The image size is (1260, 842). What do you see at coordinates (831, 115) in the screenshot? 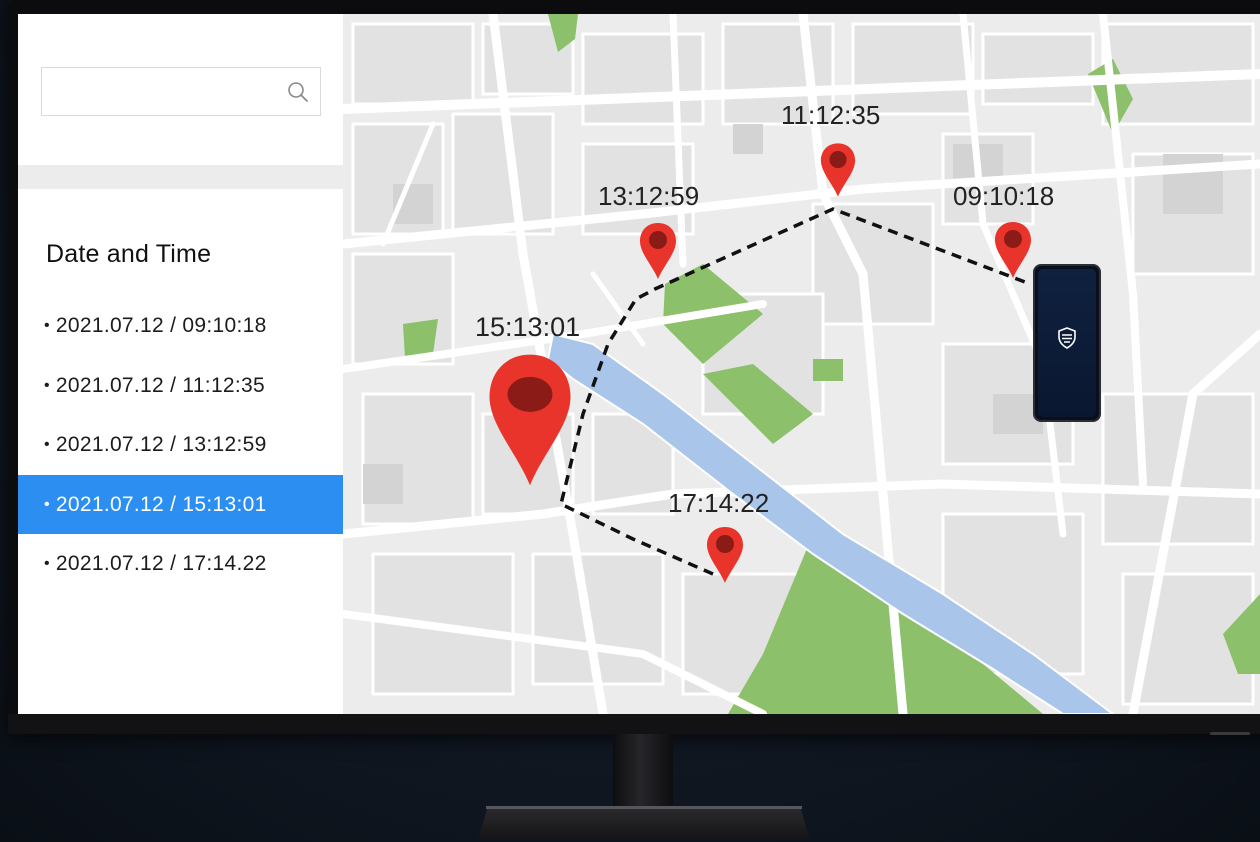
I see `marker-time-label: 11:12:35` at bounding box center [831, 115].